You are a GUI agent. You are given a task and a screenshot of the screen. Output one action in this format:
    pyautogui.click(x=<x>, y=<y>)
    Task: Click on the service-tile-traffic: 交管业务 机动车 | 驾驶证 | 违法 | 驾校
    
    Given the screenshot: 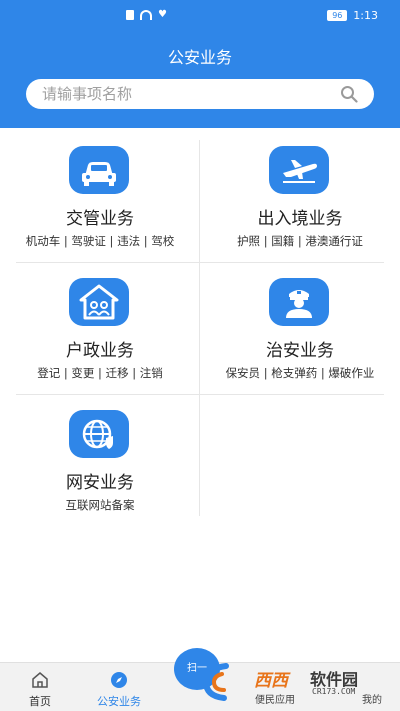 What is the action you would take?
    pyautogui.click(x=100, y=201)
    